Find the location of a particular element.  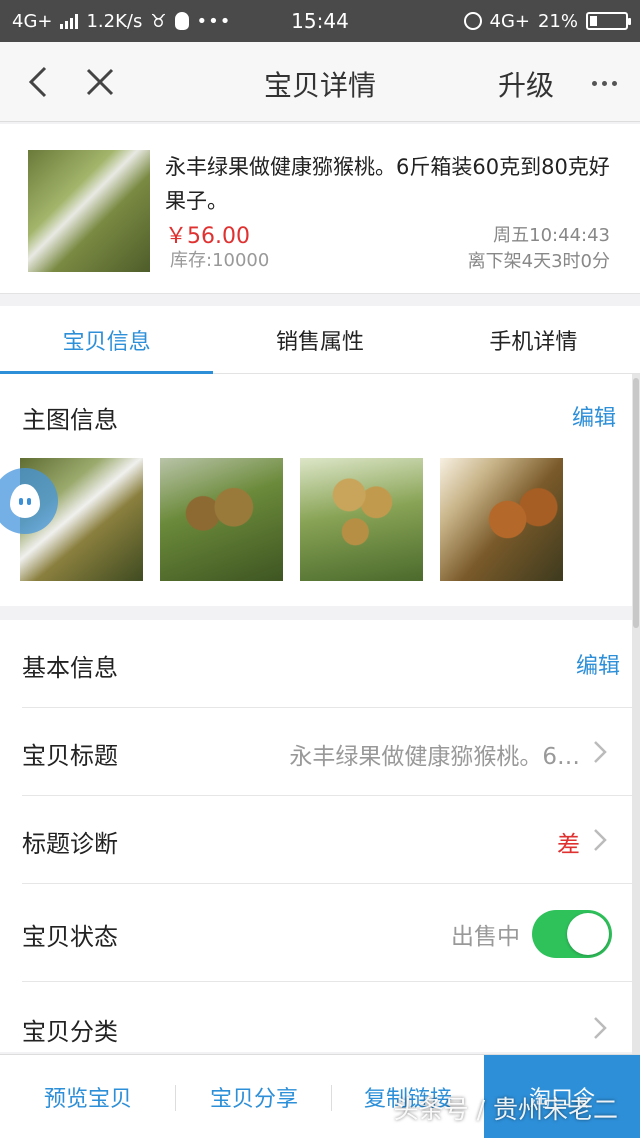

taokouling-button: 淘口令 is located at coordinates (562, 1096).